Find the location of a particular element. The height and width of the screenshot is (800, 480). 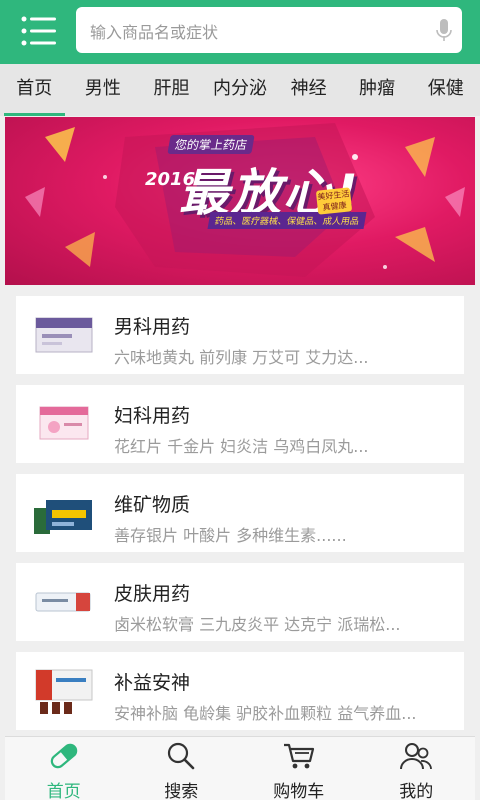

tab-oncology: 肿瘤 is located at coordinates (377, 90).